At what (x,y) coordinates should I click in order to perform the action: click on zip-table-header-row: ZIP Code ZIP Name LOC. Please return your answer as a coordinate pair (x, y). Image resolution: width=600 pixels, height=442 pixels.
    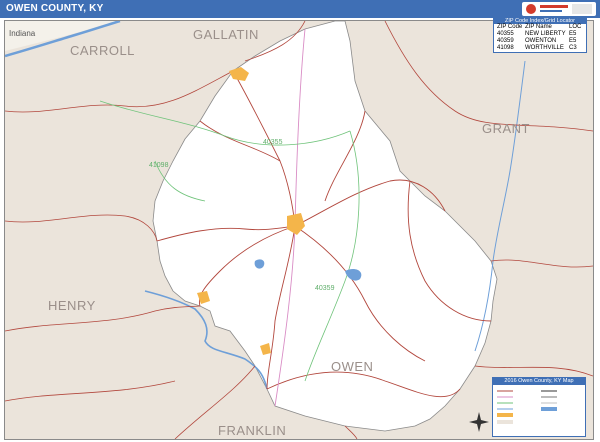
    Looking at the image, I should click on (540, 27).